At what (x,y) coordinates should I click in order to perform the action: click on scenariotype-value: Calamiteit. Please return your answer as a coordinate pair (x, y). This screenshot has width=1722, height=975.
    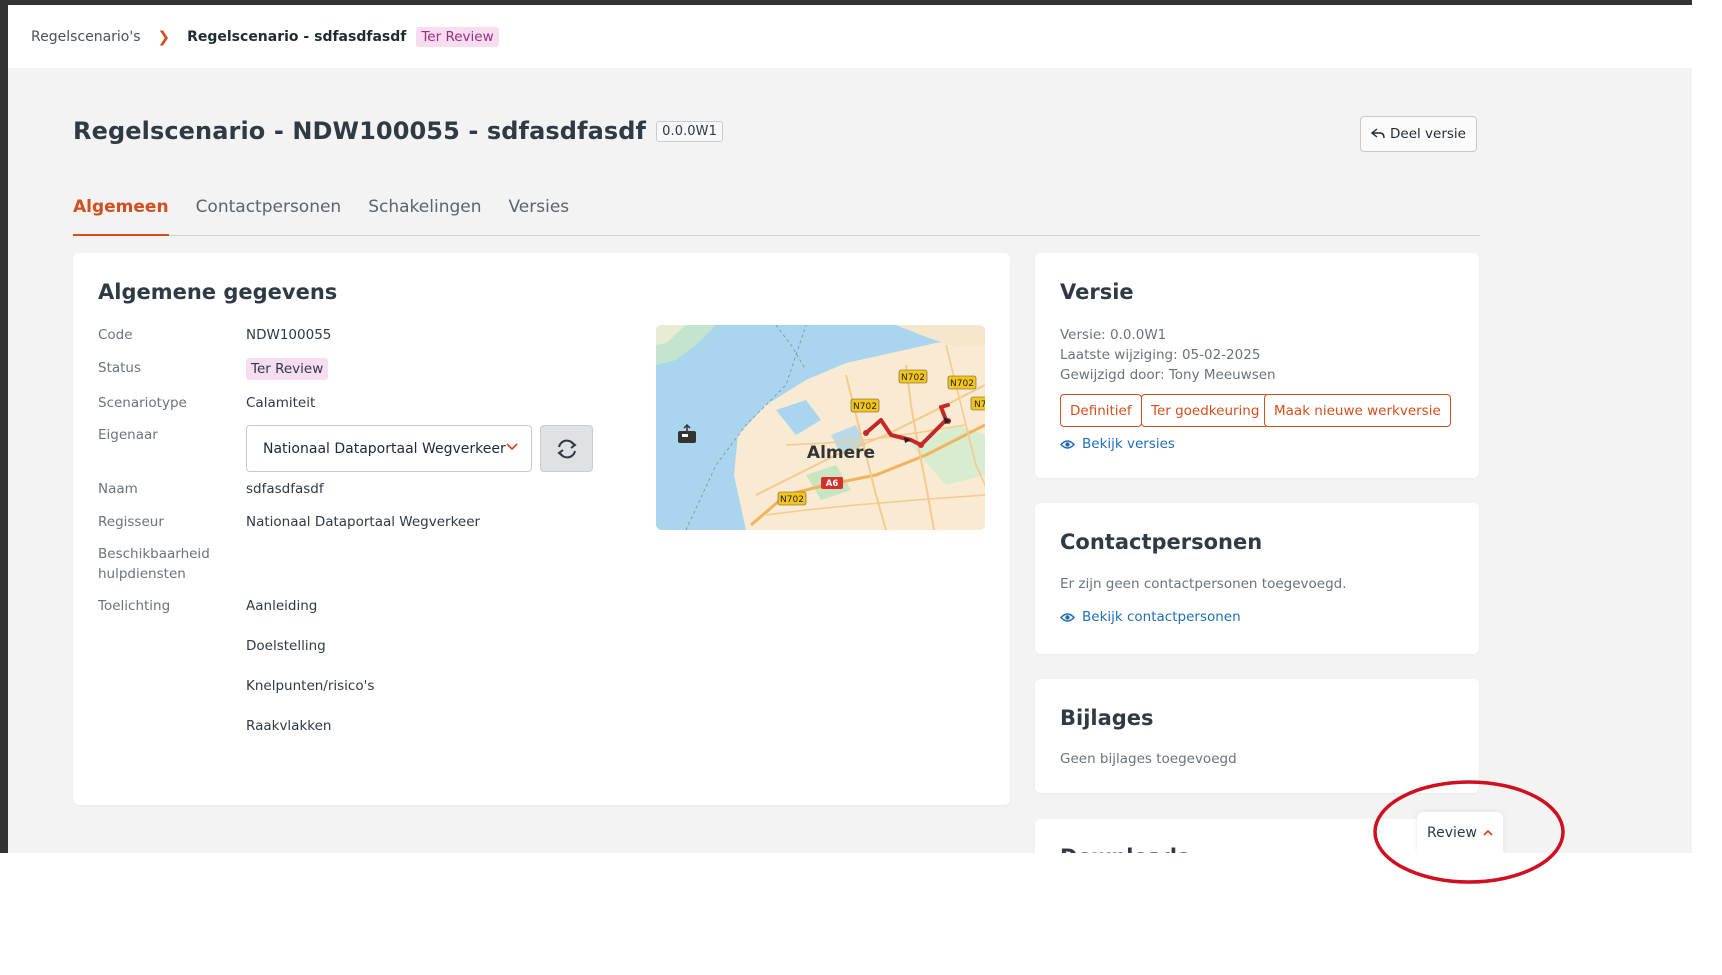
    Looking at the image, I should click on (281, 403).